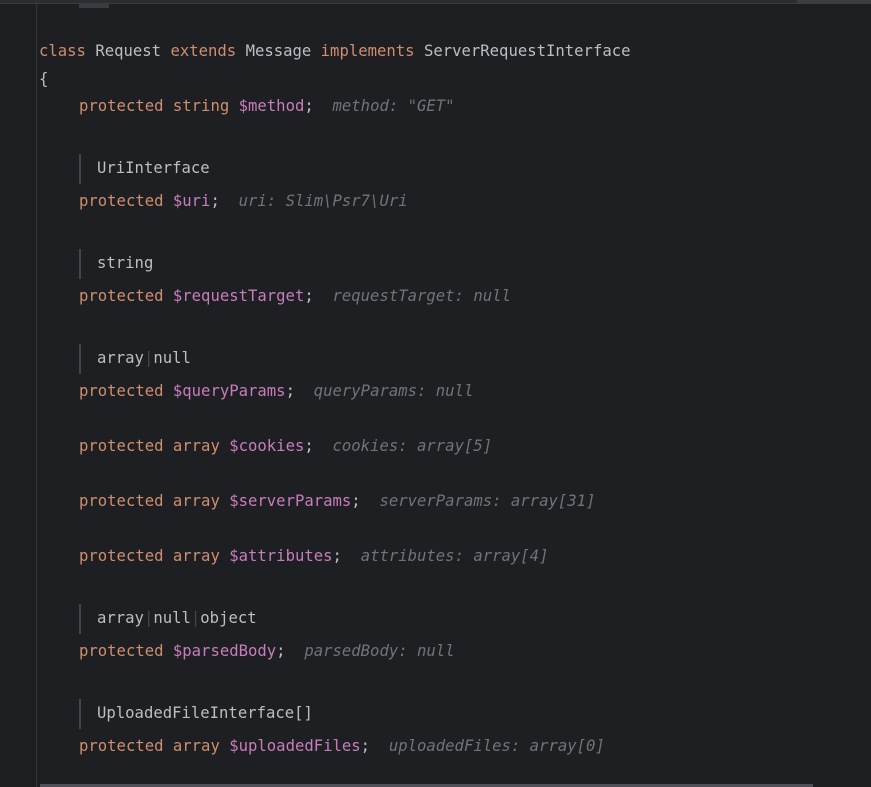 The image size is (871, 787). What do you see at coordinates (125, 263) in the screenshot?
I see `doc-type: string` at bounding box center [125, 263].